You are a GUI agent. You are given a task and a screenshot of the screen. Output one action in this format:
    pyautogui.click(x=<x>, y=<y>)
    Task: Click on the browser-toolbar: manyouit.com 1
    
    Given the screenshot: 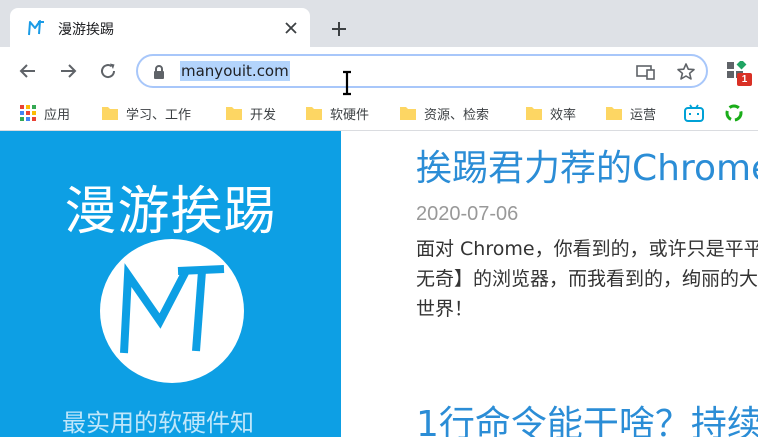 What is the action you would take?
    pyautogui.click(x=379, y=71)
    